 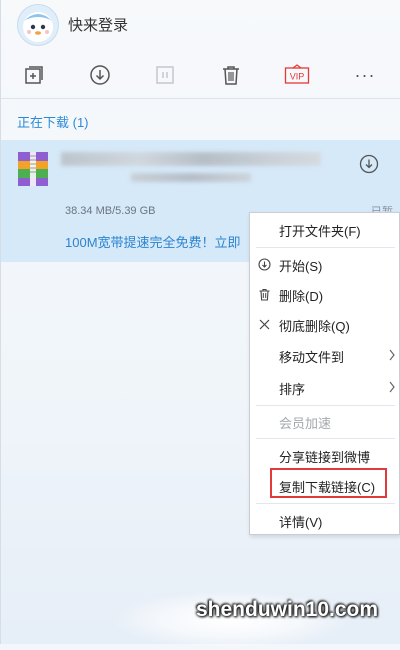 What do you see at coordinates (191, 177) in the screenshot?
I see `file-subtext-blurred` at bounding box center [191, 177].